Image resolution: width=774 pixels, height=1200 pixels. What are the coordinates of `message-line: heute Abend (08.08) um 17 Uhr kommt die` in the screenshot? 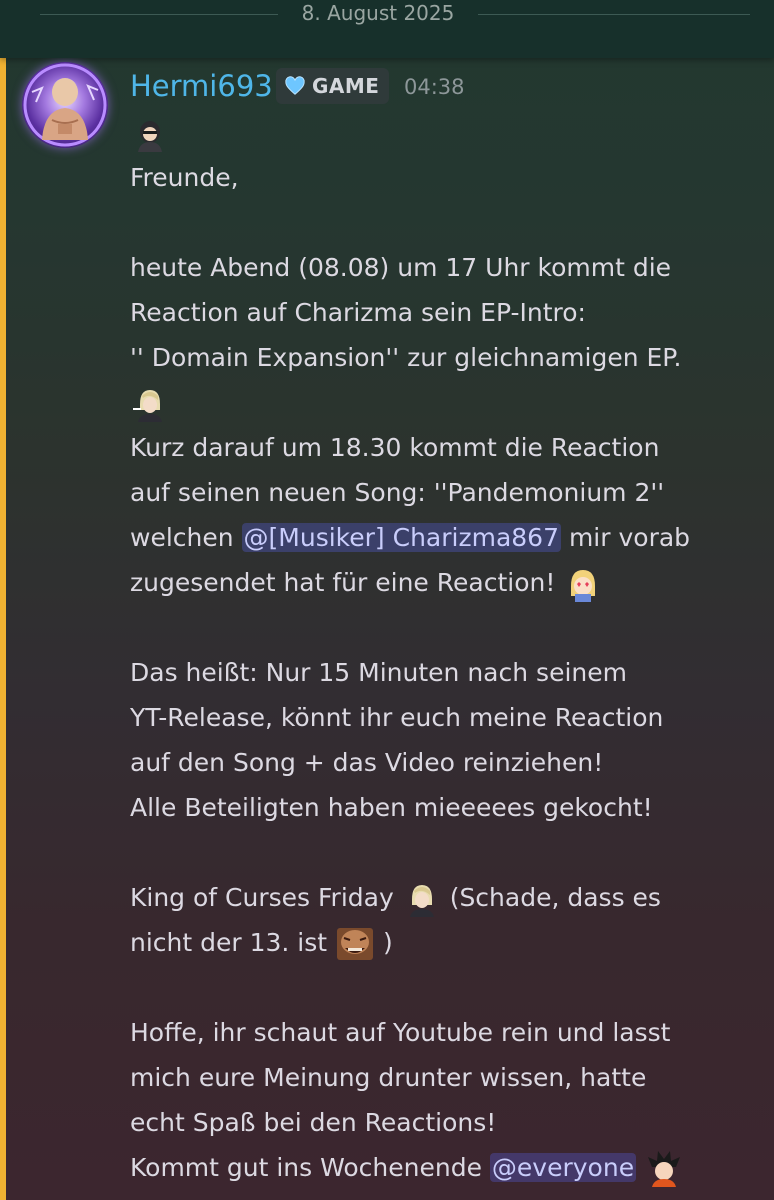 It's located at (401, 267).